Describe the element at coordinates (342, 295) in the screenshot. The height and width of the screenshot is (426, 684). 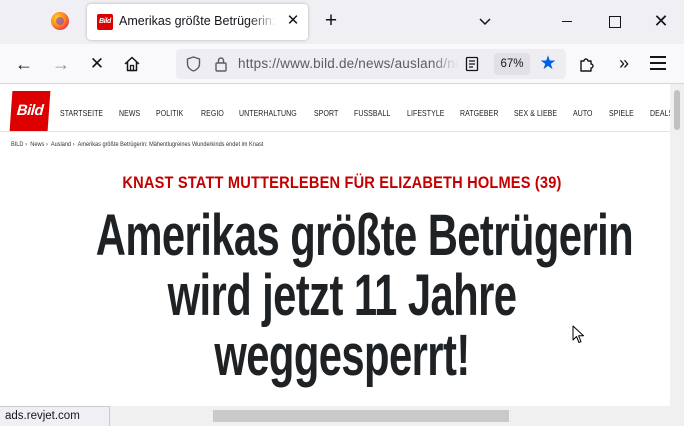
I see `headline-line-2: wird jetzt 11 Jahre` at that location.